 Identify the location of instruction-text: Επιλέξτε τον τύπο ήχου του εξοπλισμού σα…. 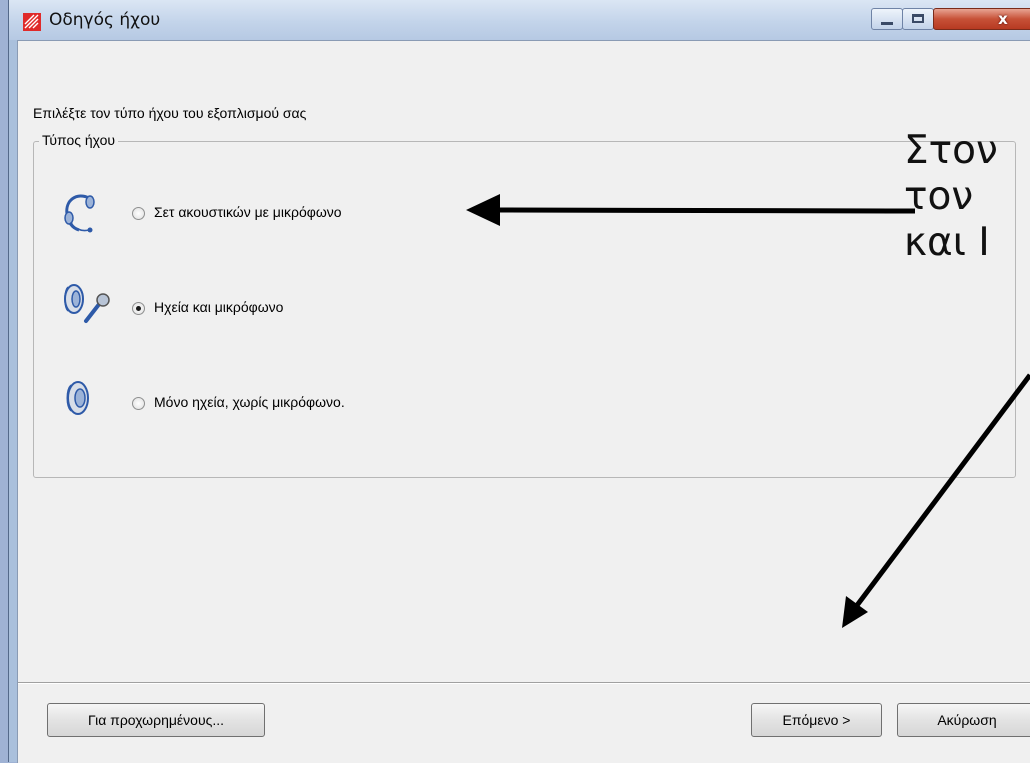
(170, 113).